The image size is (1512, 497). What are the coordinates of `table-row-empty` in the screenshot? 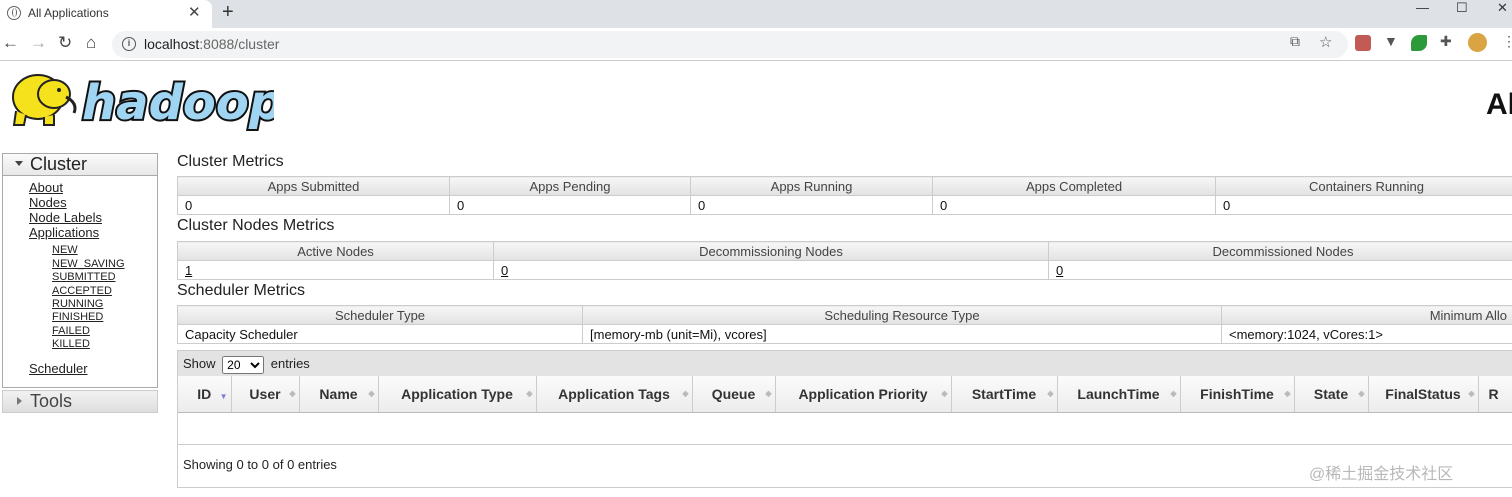 It's located at (845, 428).